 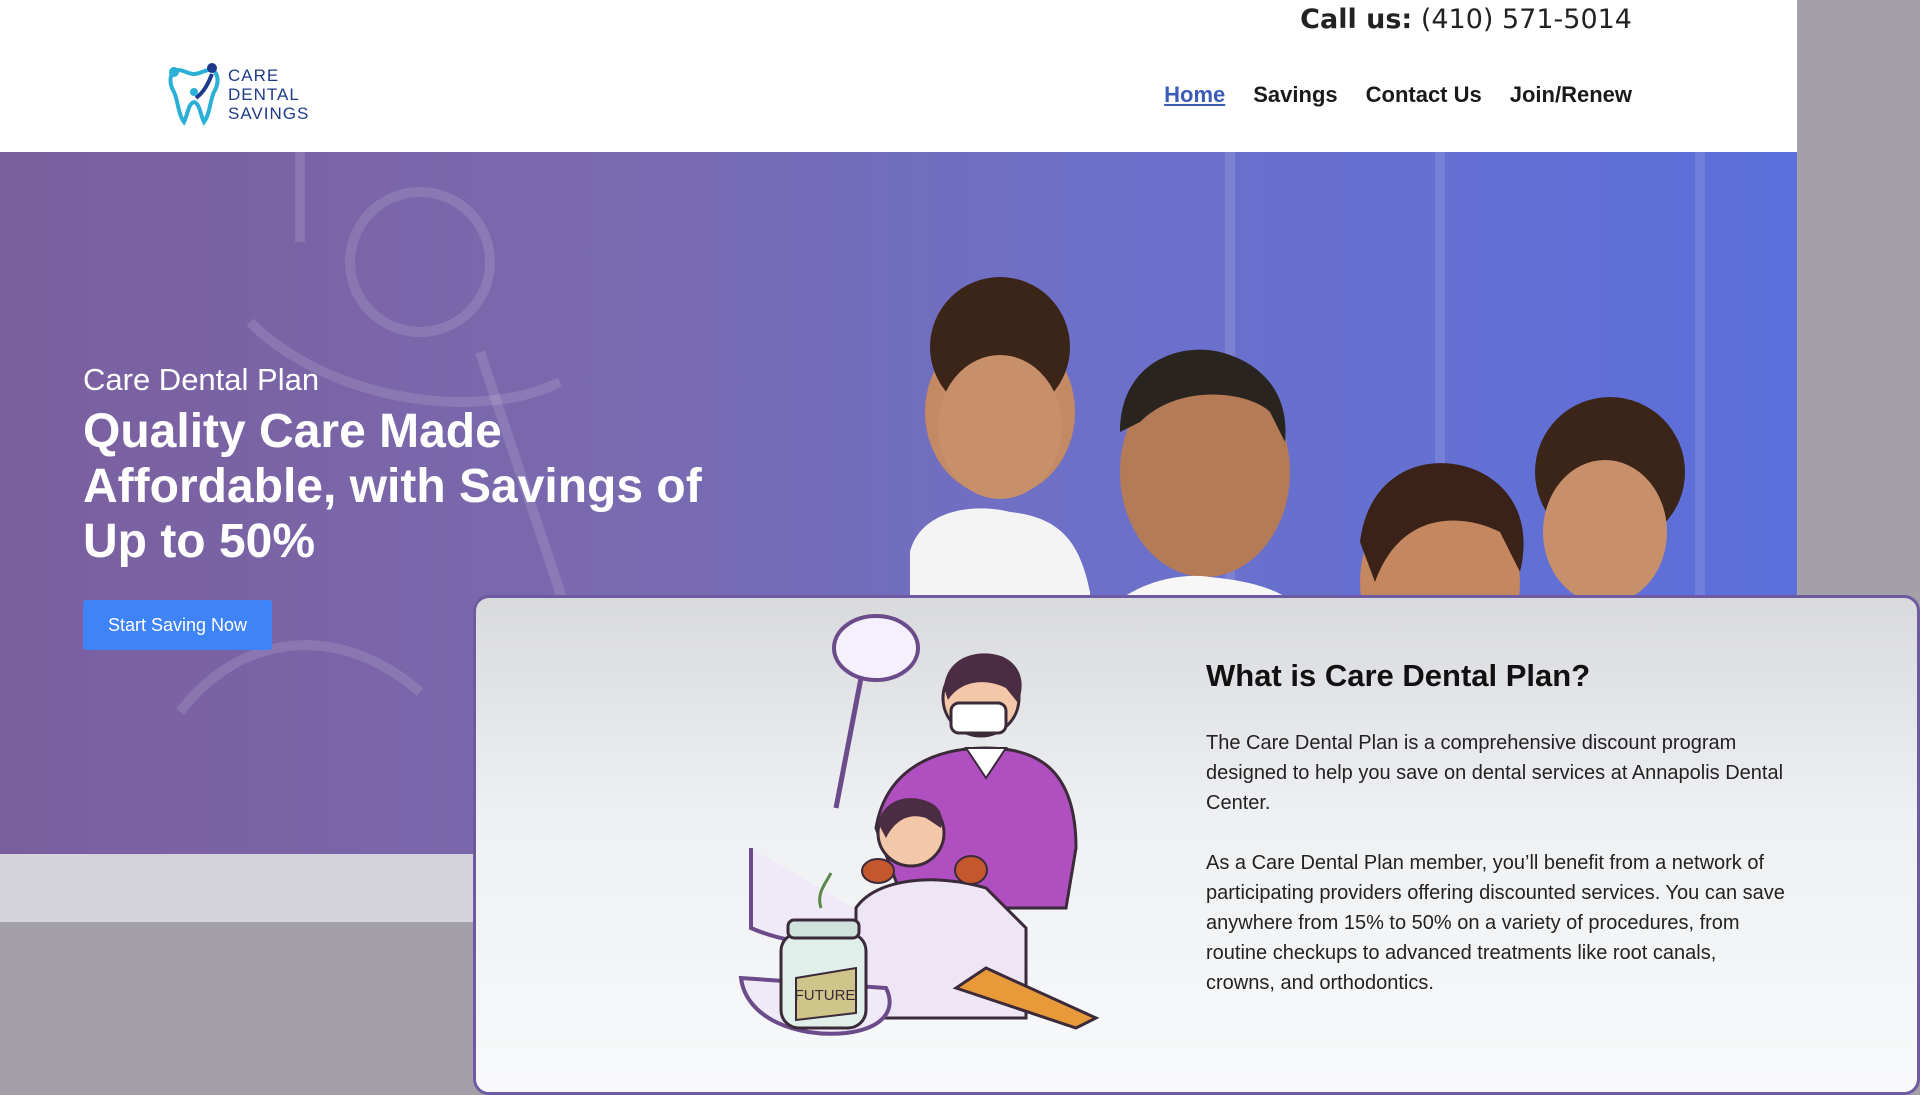 I want to click on logo-line: CARE, so click(x=254, y=75).